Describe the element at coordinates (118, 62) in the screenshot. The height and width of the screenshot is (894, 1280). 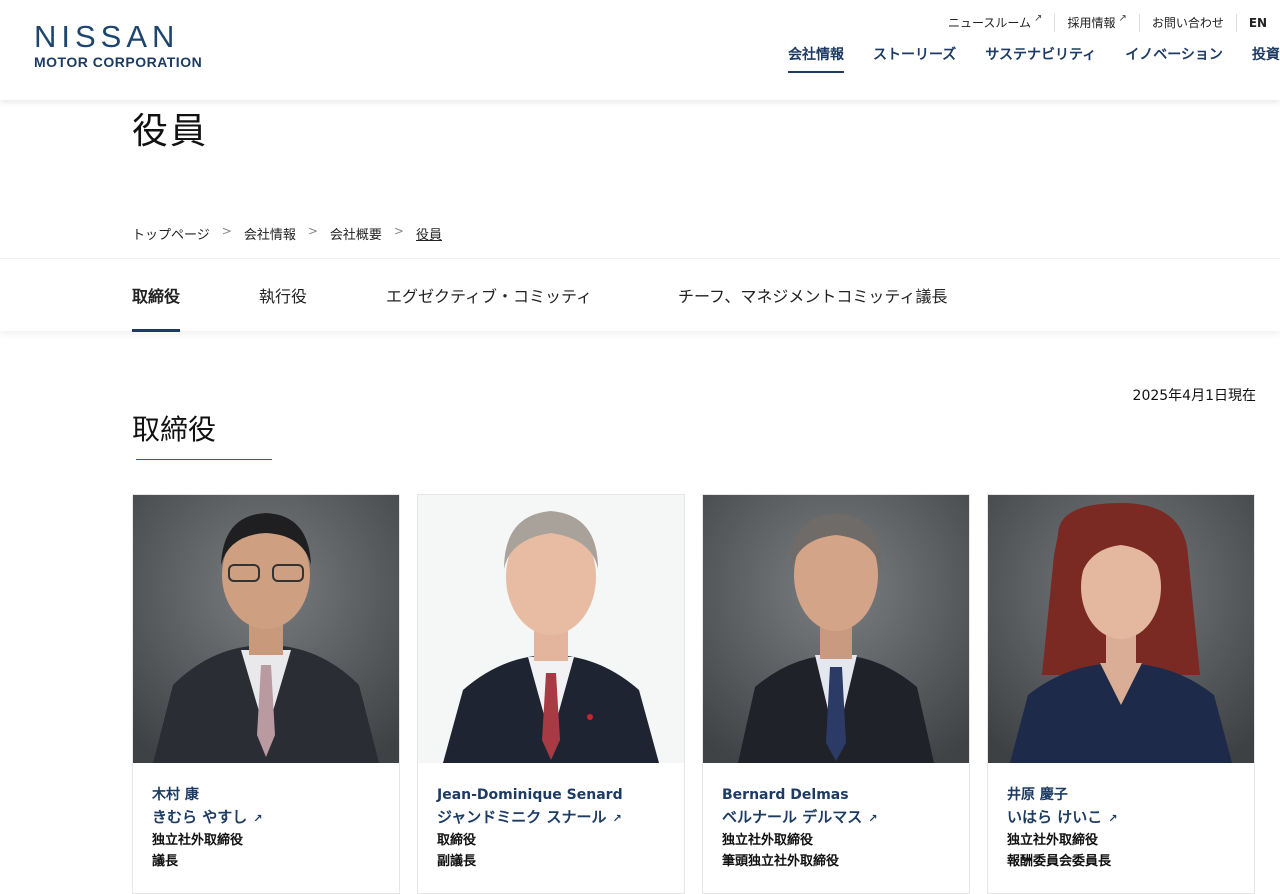
I see `logo-subtitle: MOTOR CORPORATION` at that location.